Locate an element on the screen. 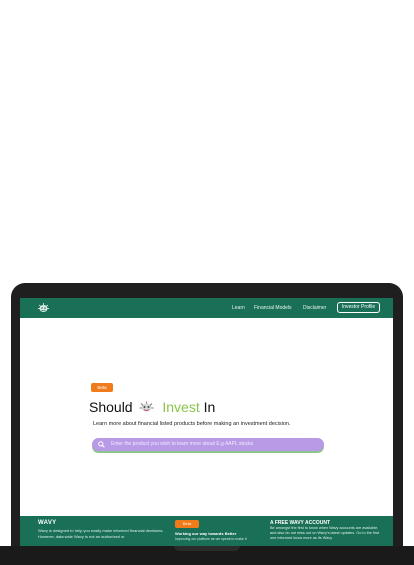 The height and width of the screenshot is (565, 414). hero-title-prefix: Should is located at coordinates (111, 407).